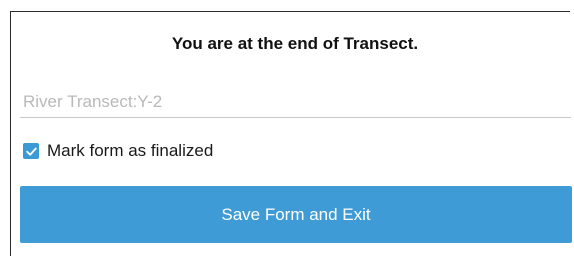  Describe the element at coordinates (295, 43) in the screenshot. I see `page-title: You are at the end of Transect.` at that location.